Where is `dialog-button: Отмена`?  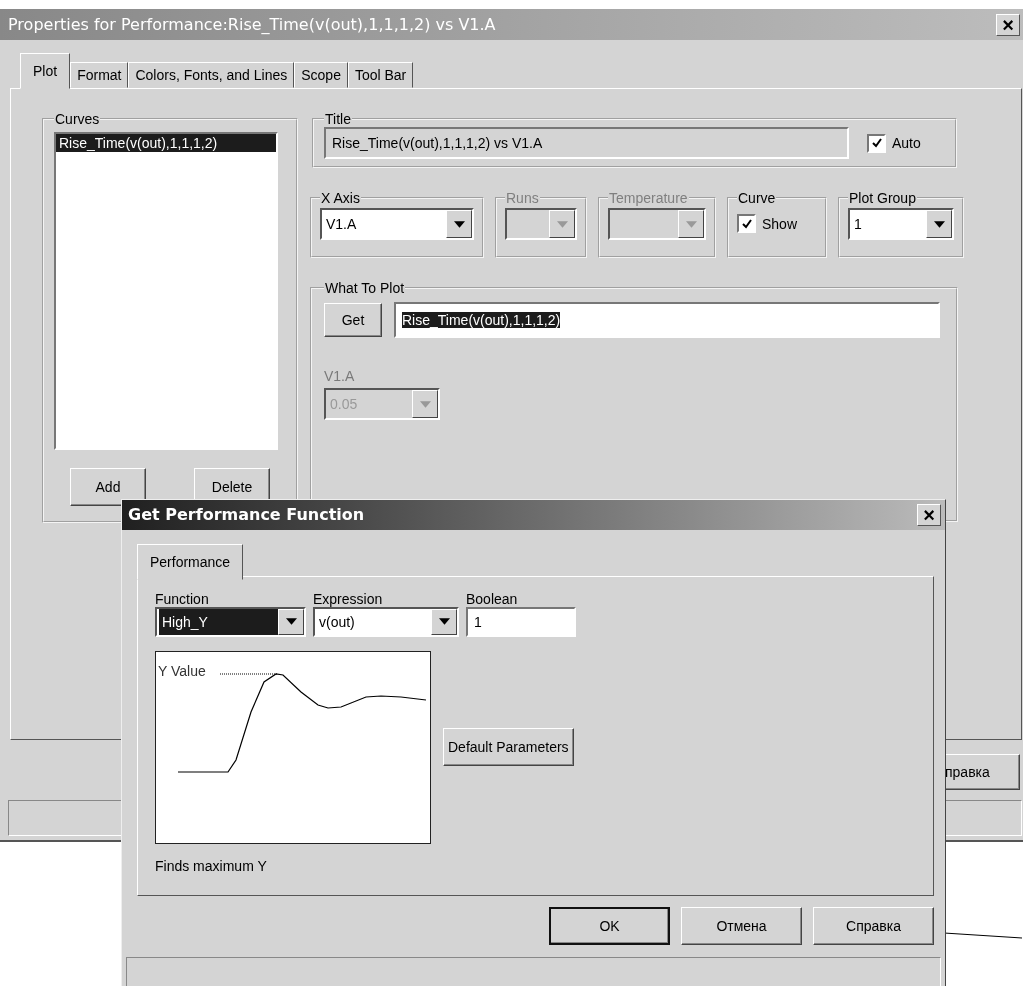 dialog-button: Отмена is located at coordinates (741, 925).